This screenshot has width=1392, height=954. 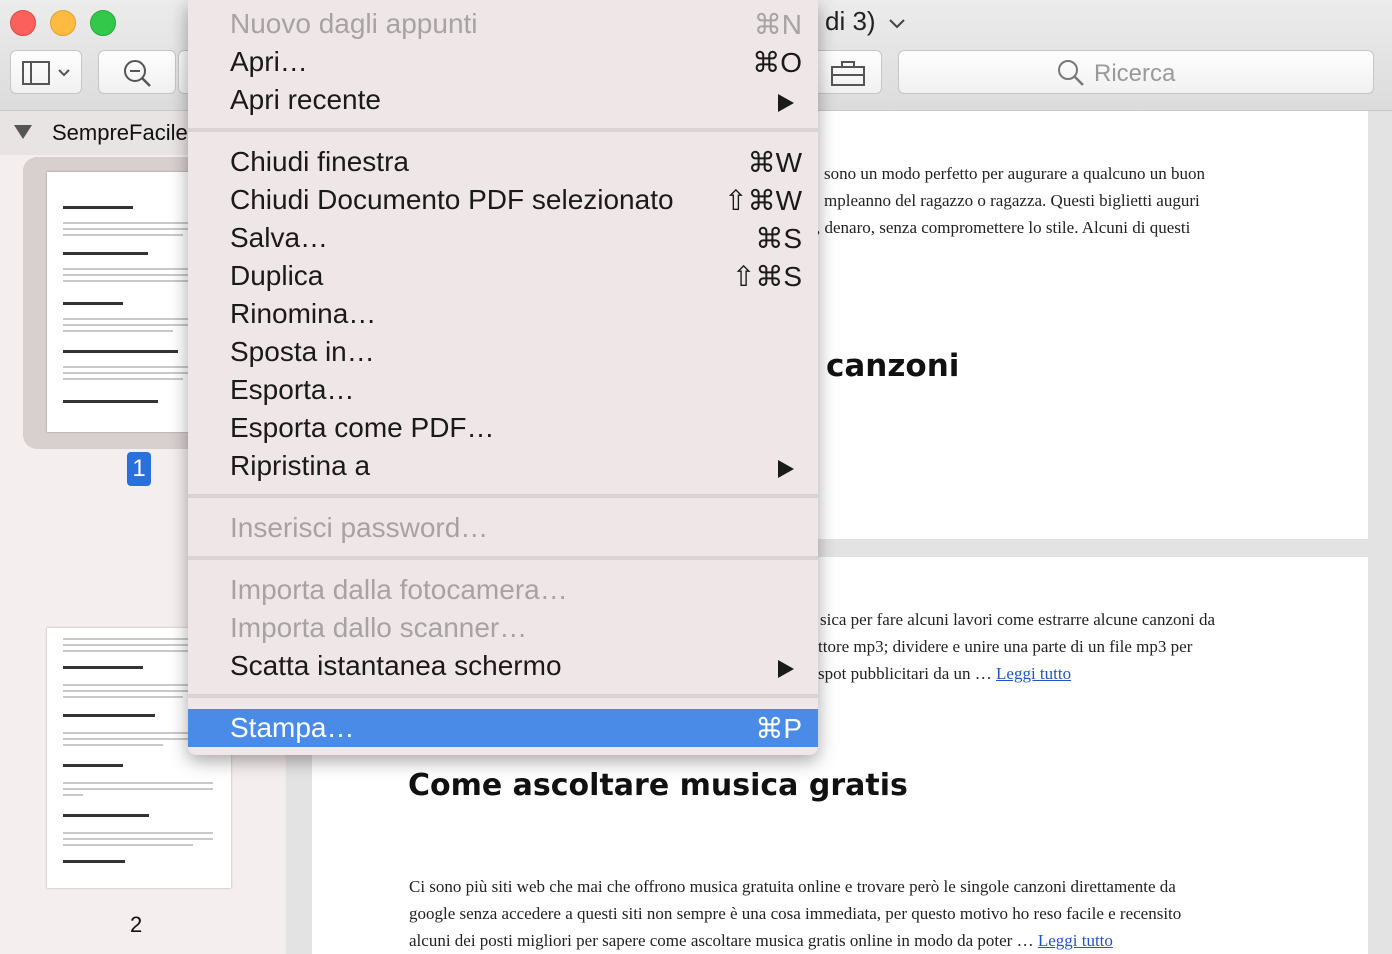 I want to click on disclosure-triangle-icon, so click(x=23, y=132).